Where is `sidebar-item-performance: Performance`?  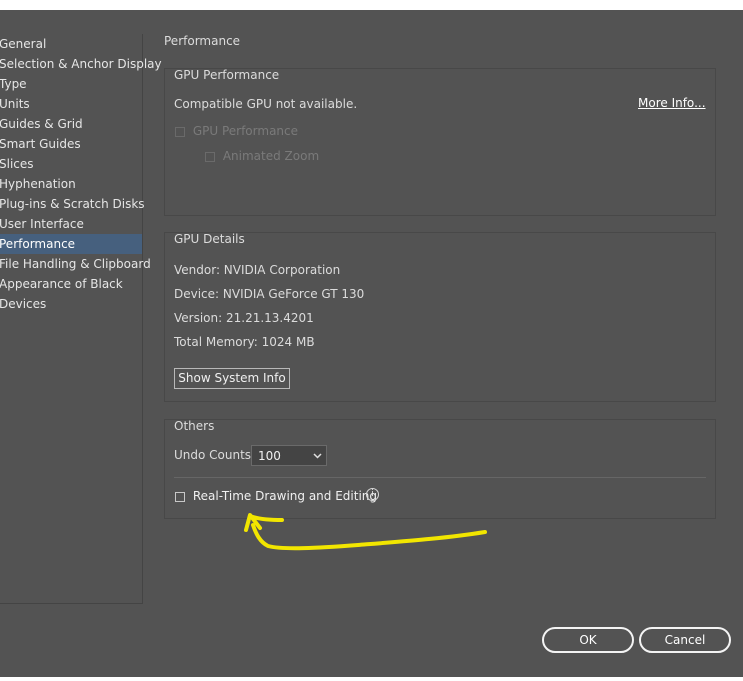 sidebar-item-performance: Performance is located at coordinates (71, 244).